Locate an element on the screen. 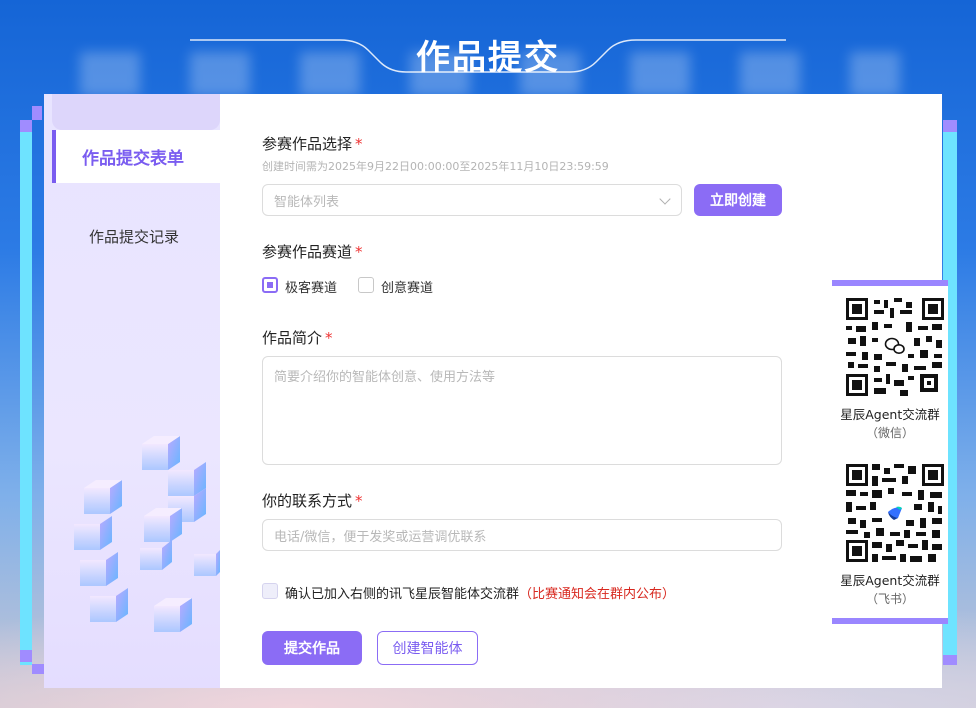 Image resolution: width=976 pixels, height=708 pixels. geek-track-label: 极客赛道 is located at coordinates (311, 288).